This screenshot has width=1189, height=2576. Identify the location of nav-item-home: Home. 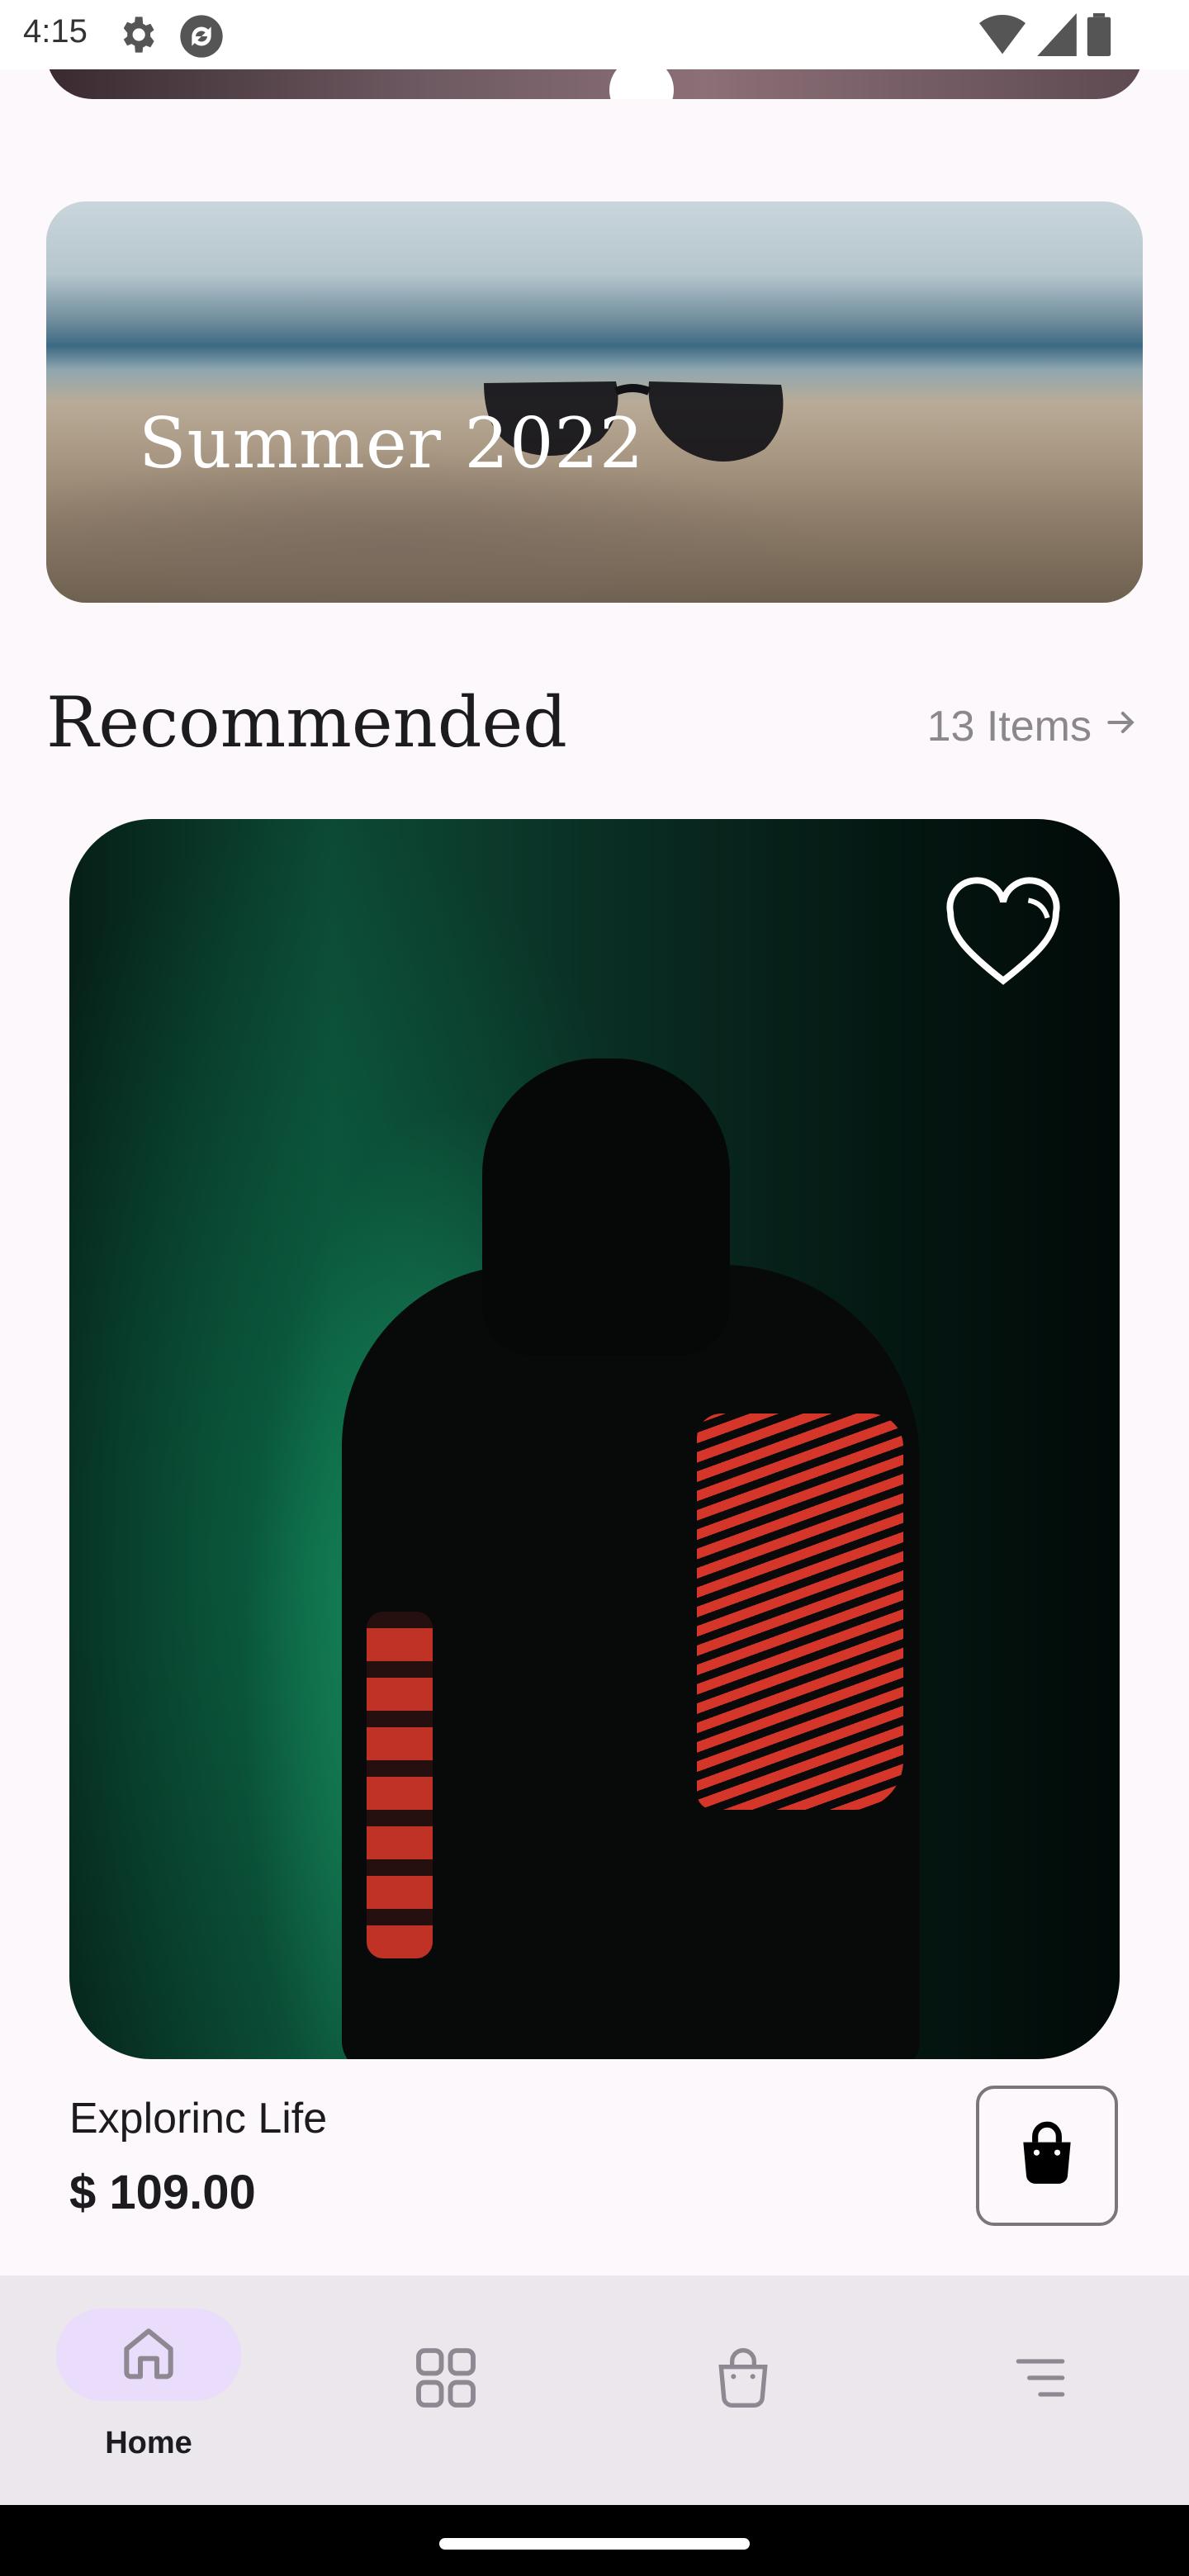
(148, 2399).